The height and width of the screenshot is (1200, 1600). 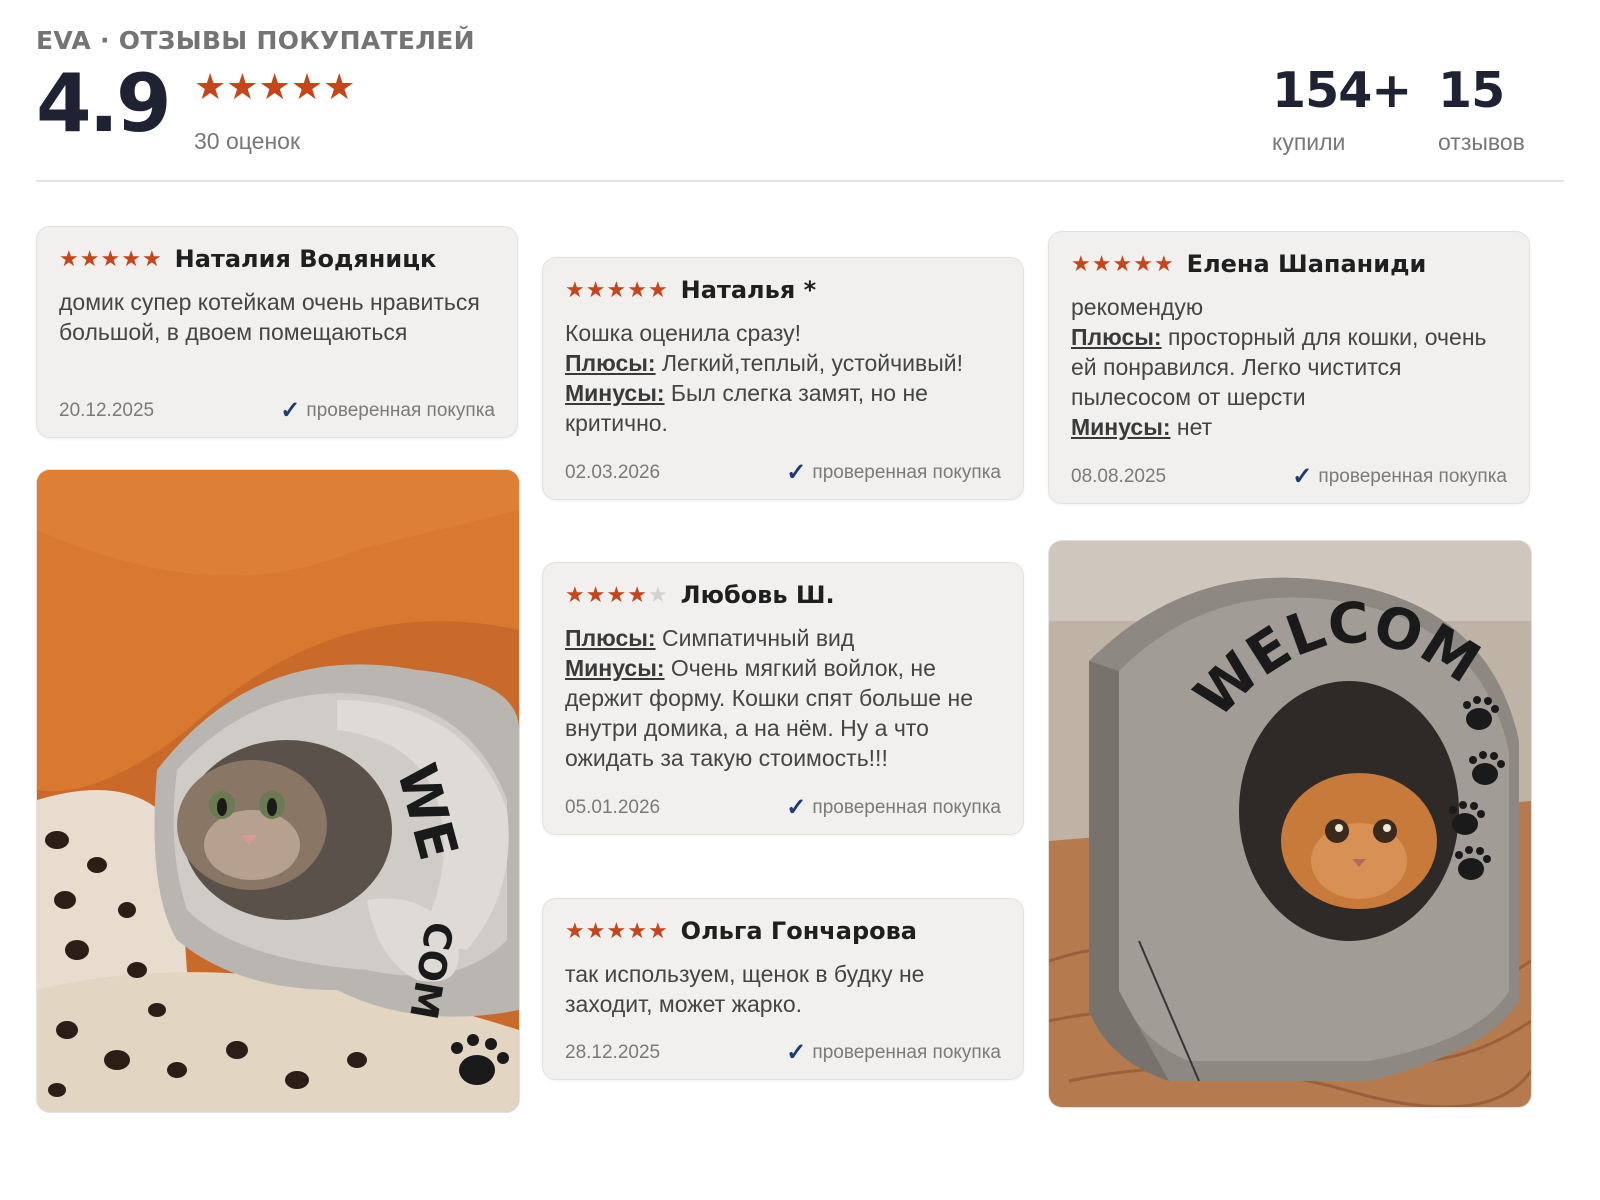 What do you see at coordinates (104, 103) in the screenshot?
I see `average-rating: 4.9` at bounding box center [104, 103].